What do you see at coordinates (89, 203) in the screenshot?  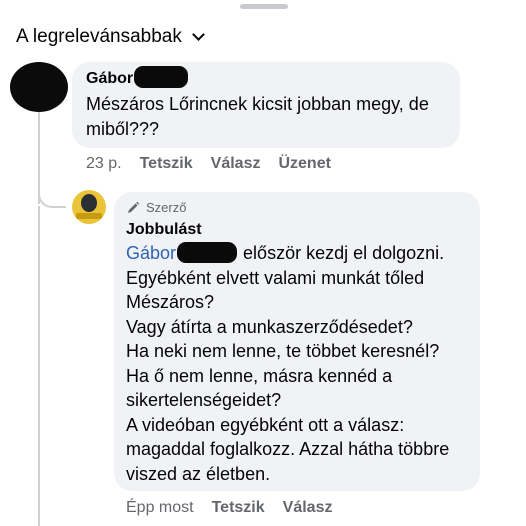 I see `author-avatar-face` at bounding box center [89, 203].